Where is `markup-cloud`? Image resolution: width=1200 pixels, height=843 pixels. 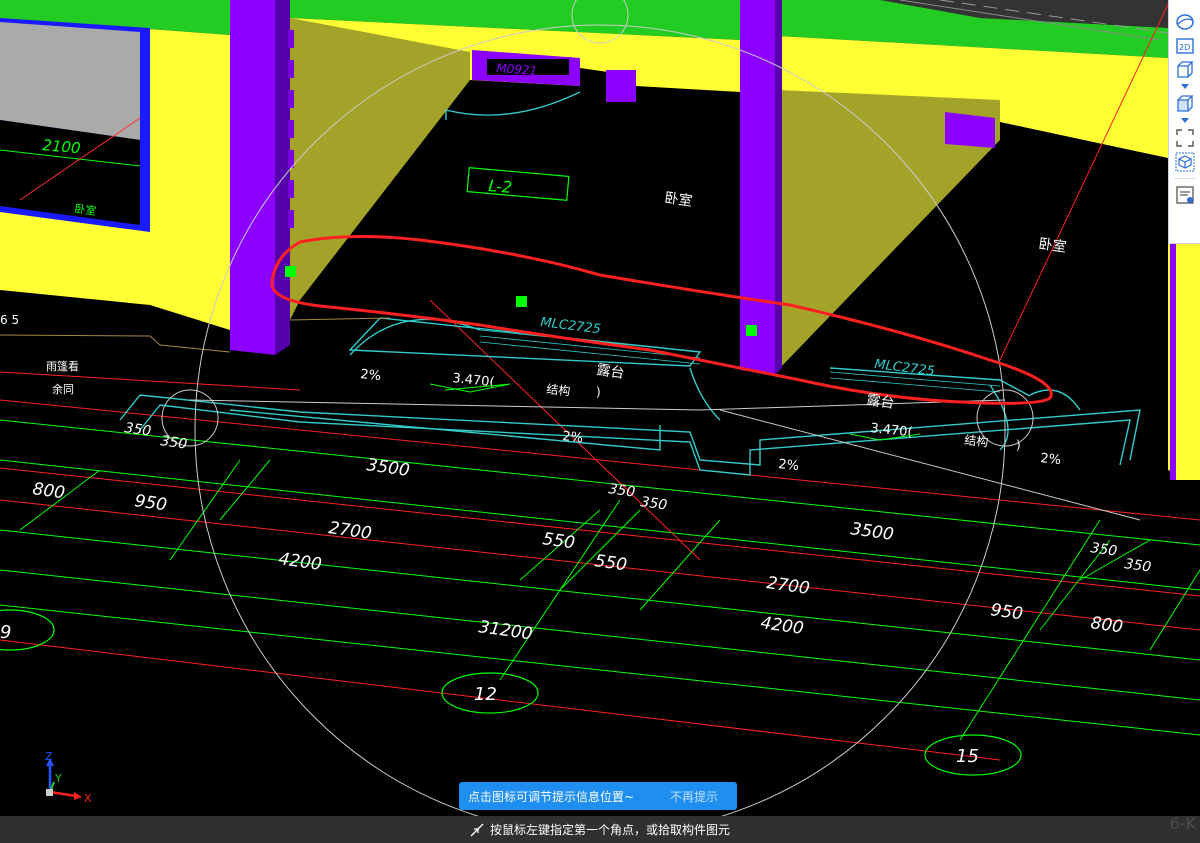
markup-cloud is located at coordinates (661, 319).